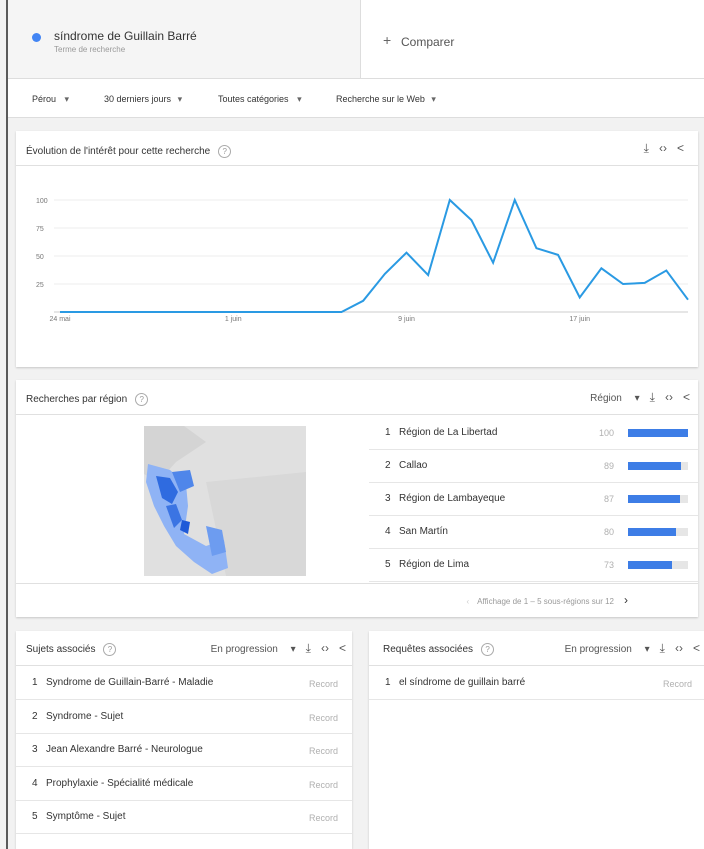  I want to click on region-name: Callao, so click(413, 465).